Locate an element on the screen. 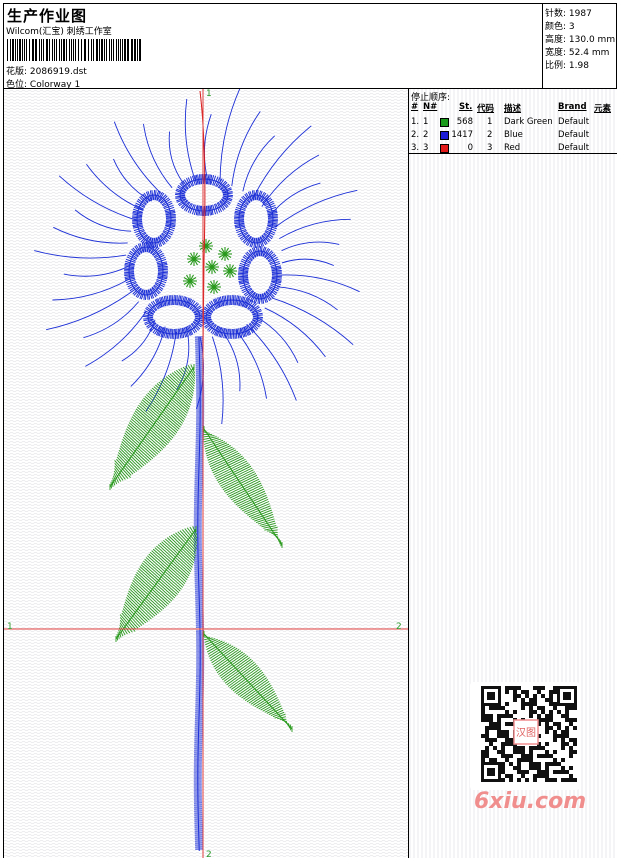 This screenshot has width=620, height=861. stat-scale: 比例: 1.98 is located at coordinates (567, 64).